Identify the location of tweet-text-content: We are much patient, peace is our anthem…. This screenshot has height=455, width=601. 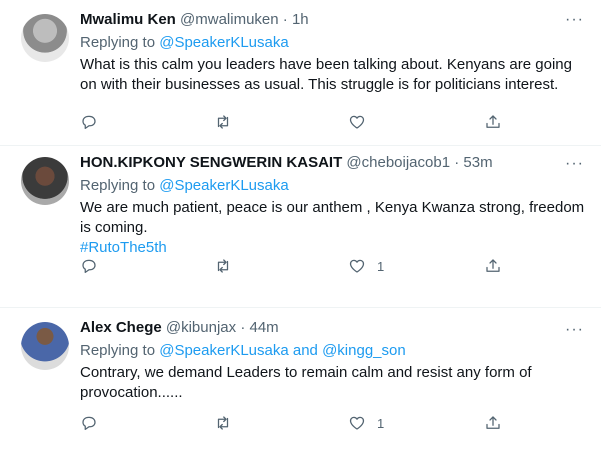
(332, 217).